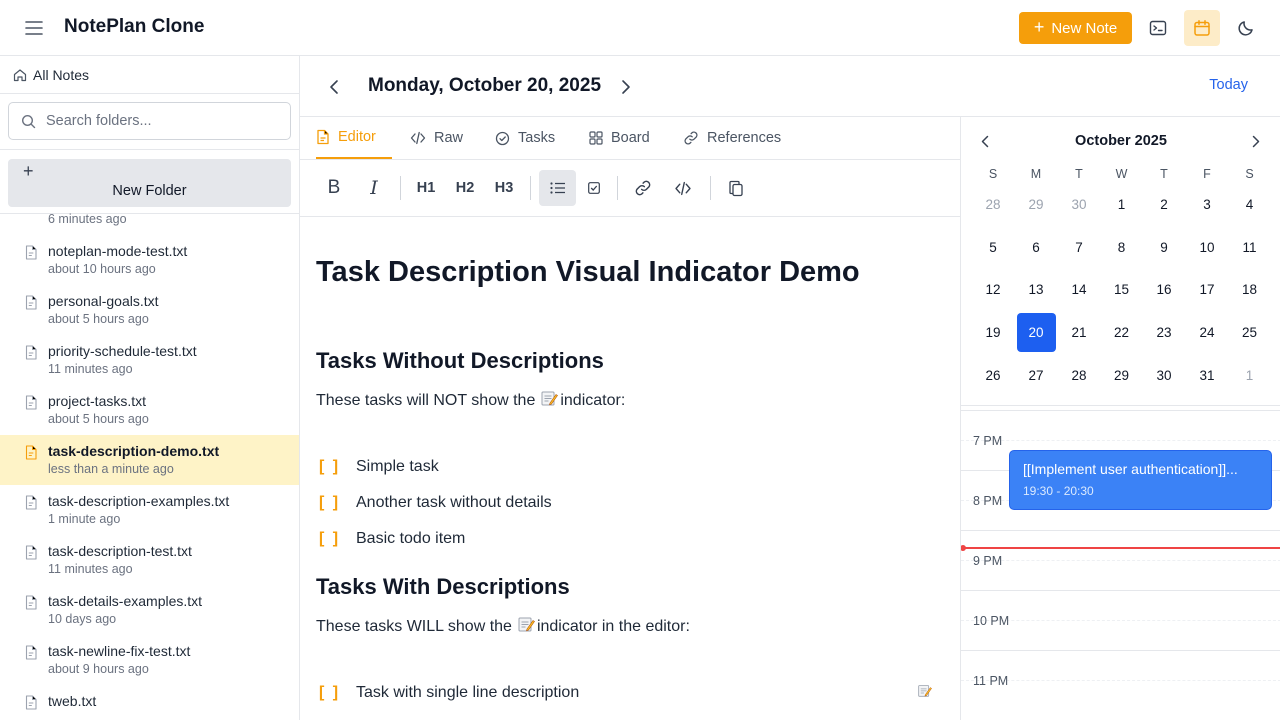  What do you see at coordinates (993, 375) in the screenshot?
I see `calendar-day: 26` at bounding box center [993, 375].